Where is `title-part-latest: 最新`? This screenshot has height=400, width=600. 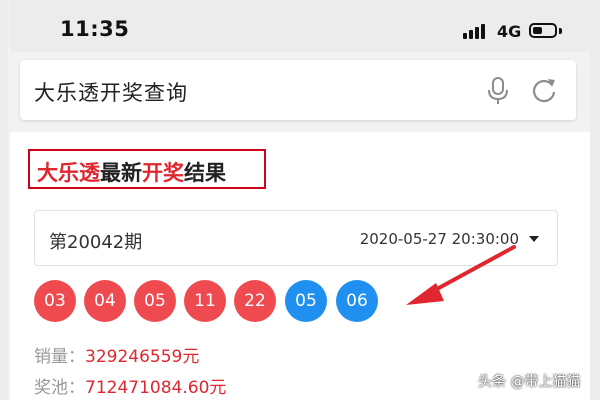
title-part-latest: 最新 is located at coordinates (121, 173).